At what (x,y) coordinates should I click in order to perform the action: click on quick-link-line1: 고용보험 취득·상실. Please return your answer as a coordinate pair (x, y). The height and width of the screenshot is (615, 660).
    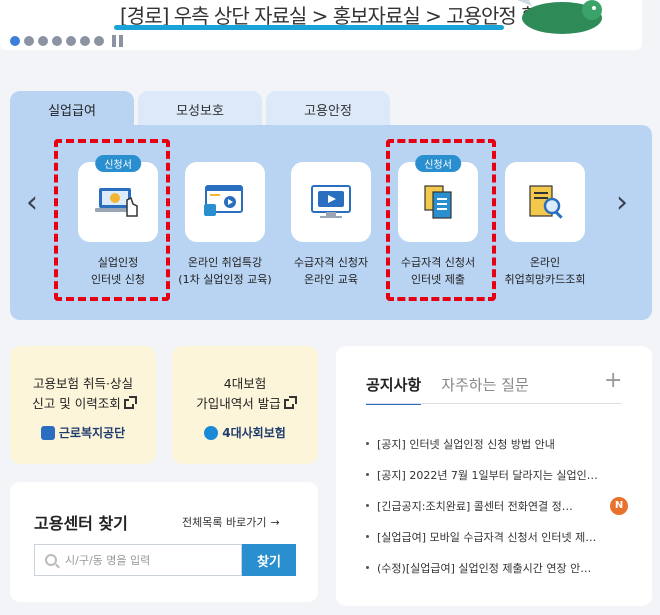
    Looking at the image, I should click on (83, 383).